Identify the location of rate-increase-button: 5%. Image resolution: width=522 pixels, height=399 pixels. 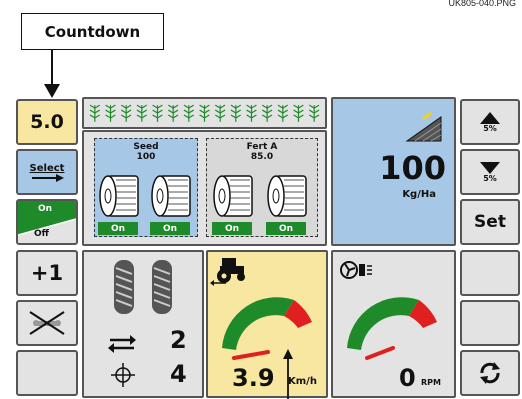
(490, 122).